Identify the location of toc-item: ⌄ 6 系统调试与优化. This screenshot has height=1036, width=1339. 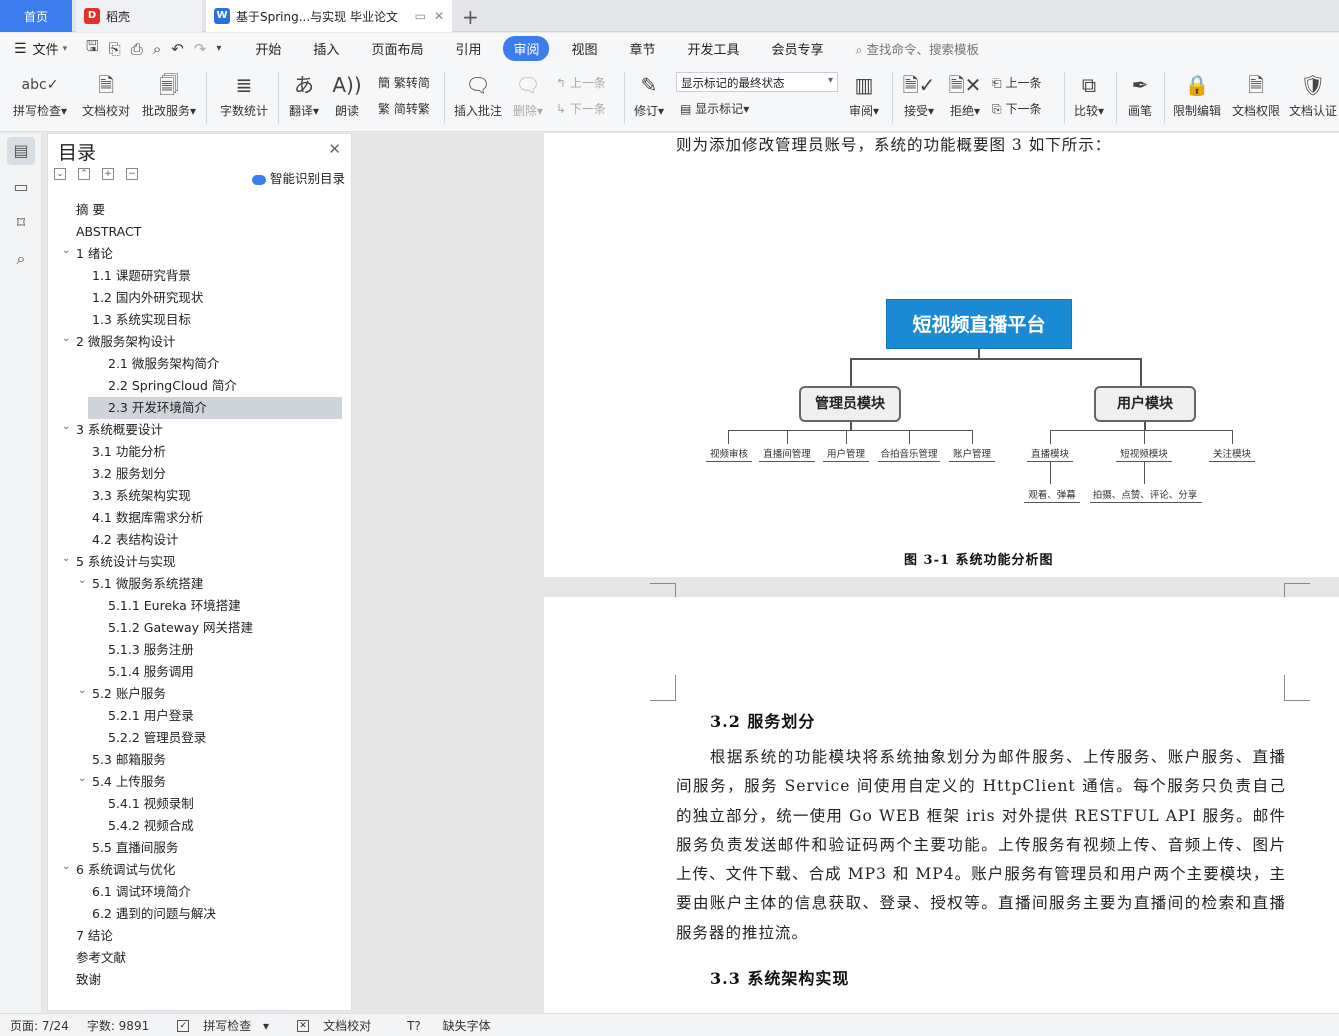
(199, 870).